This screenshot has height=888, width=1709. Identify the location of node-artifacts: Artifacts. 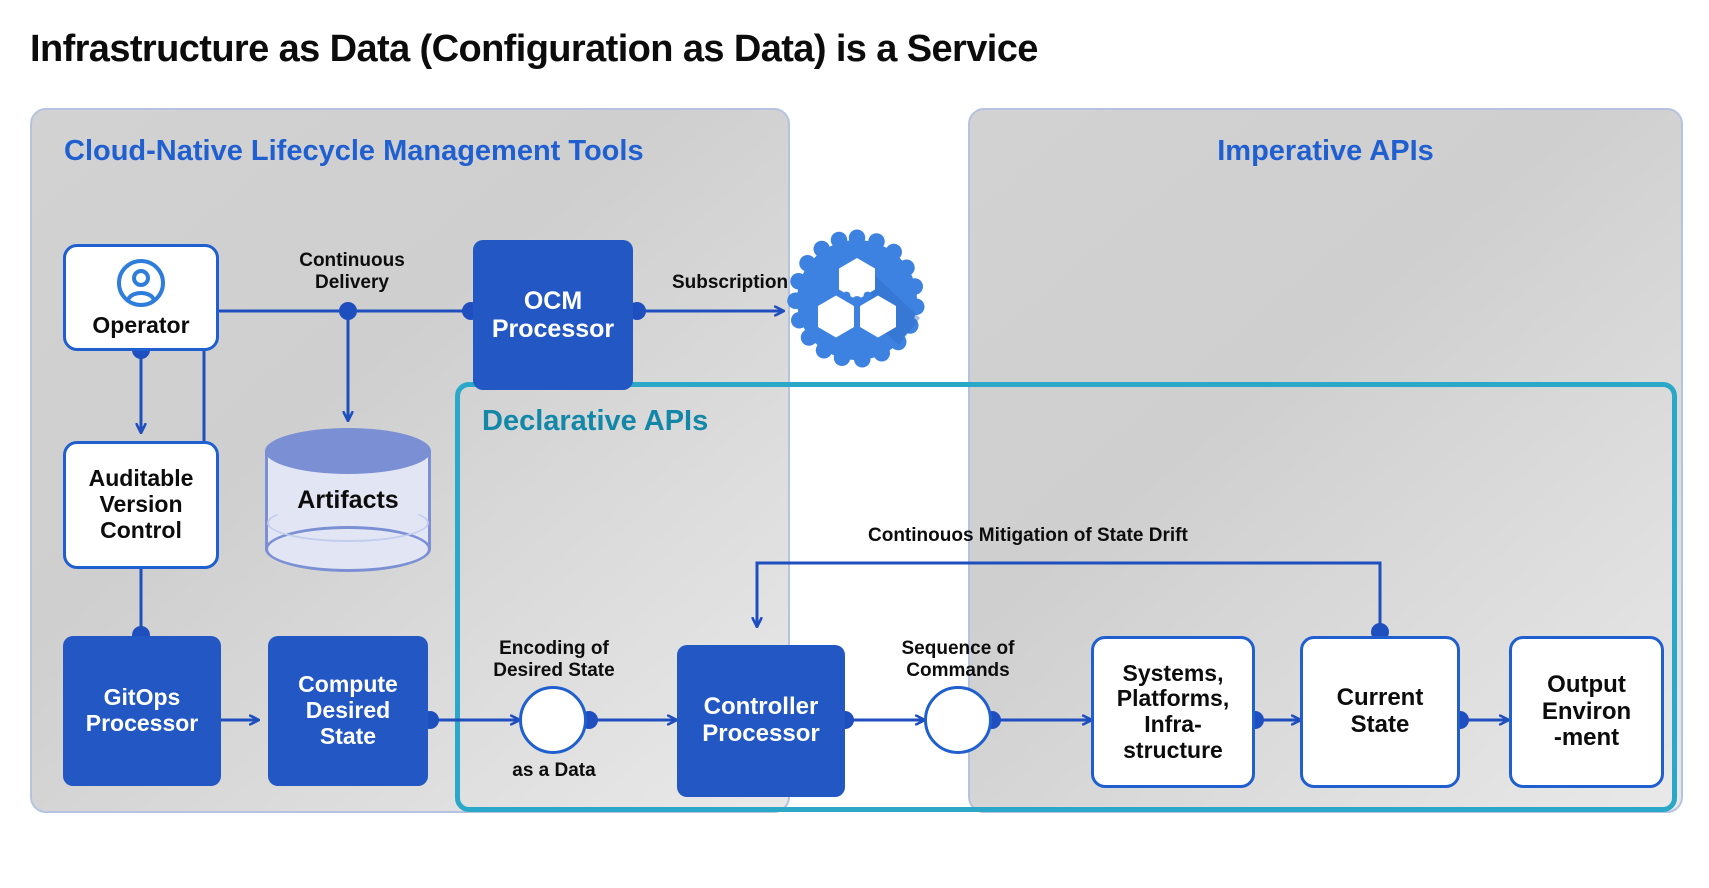
(348, 500).